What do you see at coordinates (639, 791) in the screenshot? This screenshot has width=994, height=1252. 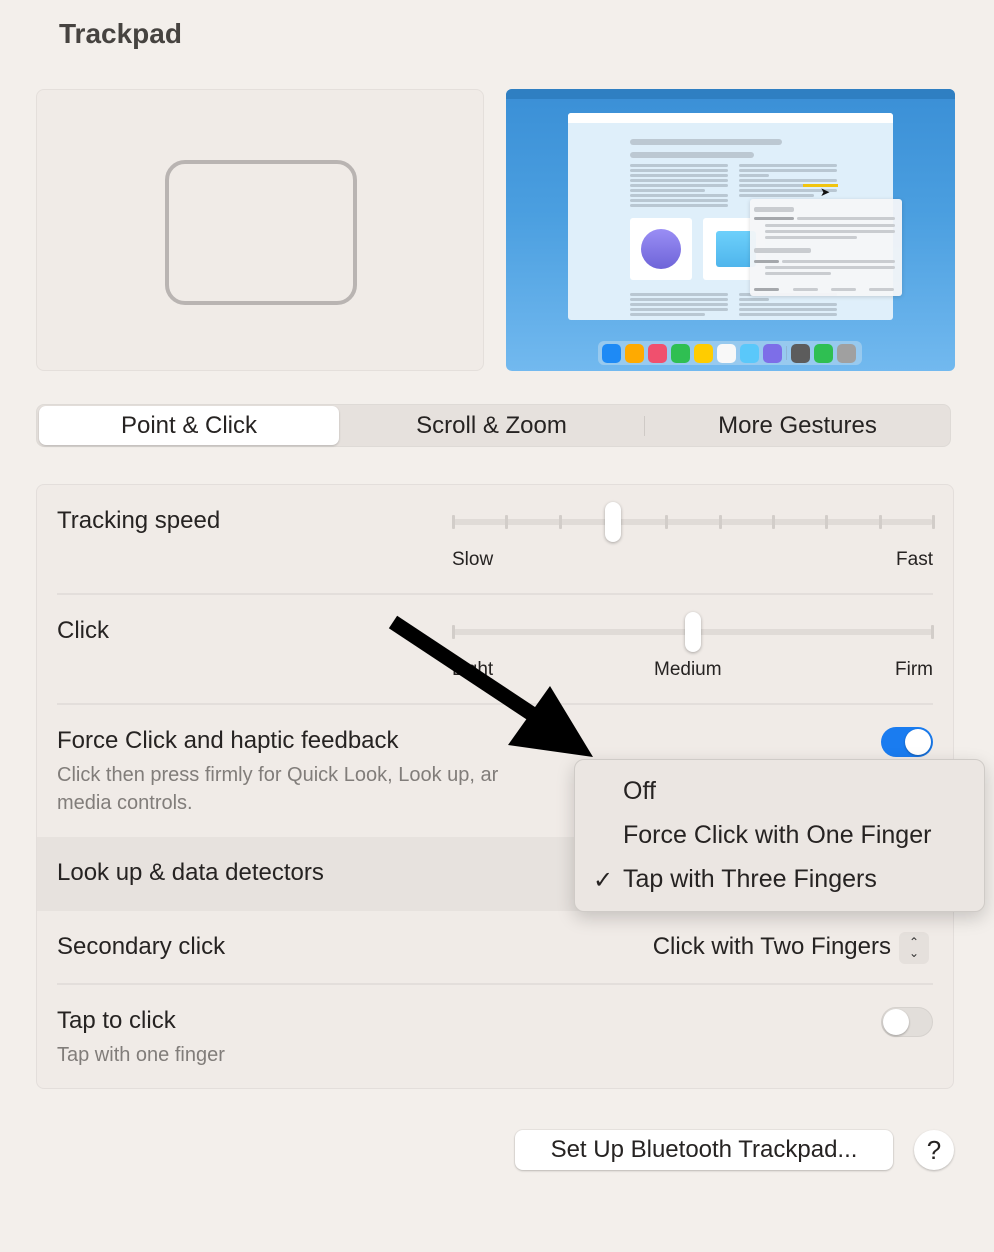 I see `menu-item-off: Off` at bounding box center [639, 791].